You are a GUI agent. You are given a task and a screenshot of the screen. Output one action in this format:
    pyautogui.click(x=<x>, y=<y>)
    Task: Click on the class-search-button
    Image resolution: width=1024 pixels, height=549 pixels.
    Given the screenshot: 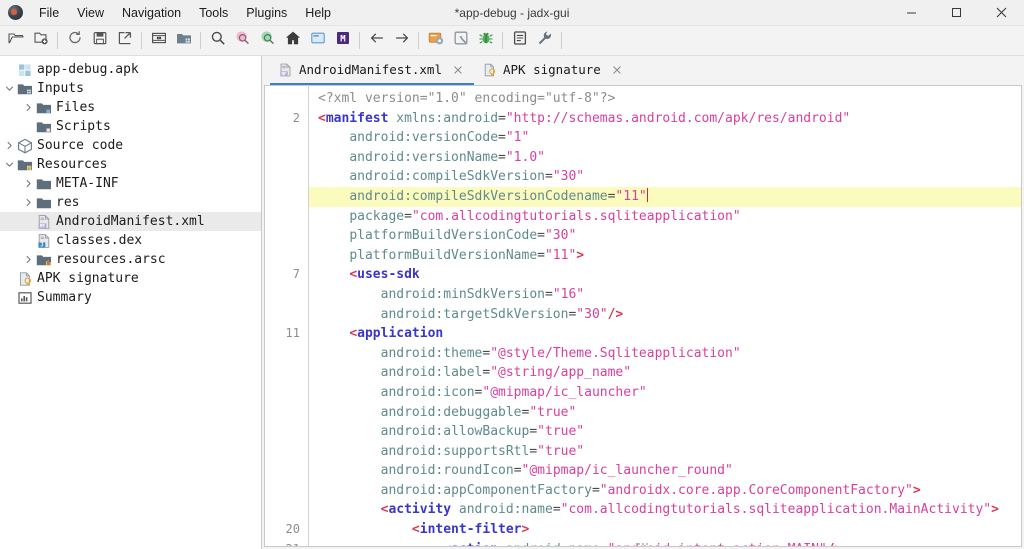 What is the action you would take?
    pyautogui.click(x=242, y=41)
    